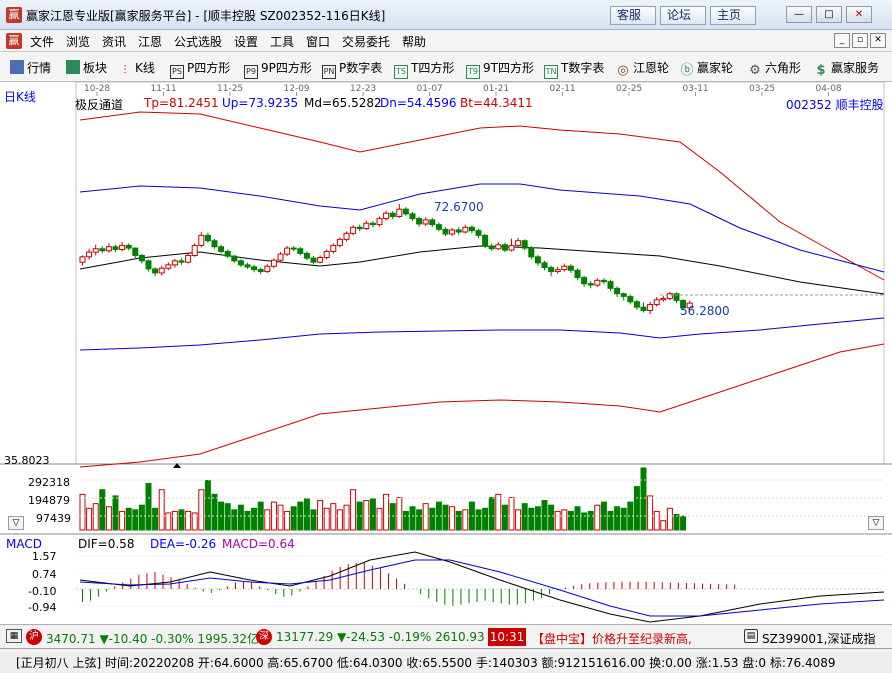  What do you see at coordinates (818, 638) in the screenshot?
I see `index-code: SZ399001,深证成指` at bounding box center [818, 638].